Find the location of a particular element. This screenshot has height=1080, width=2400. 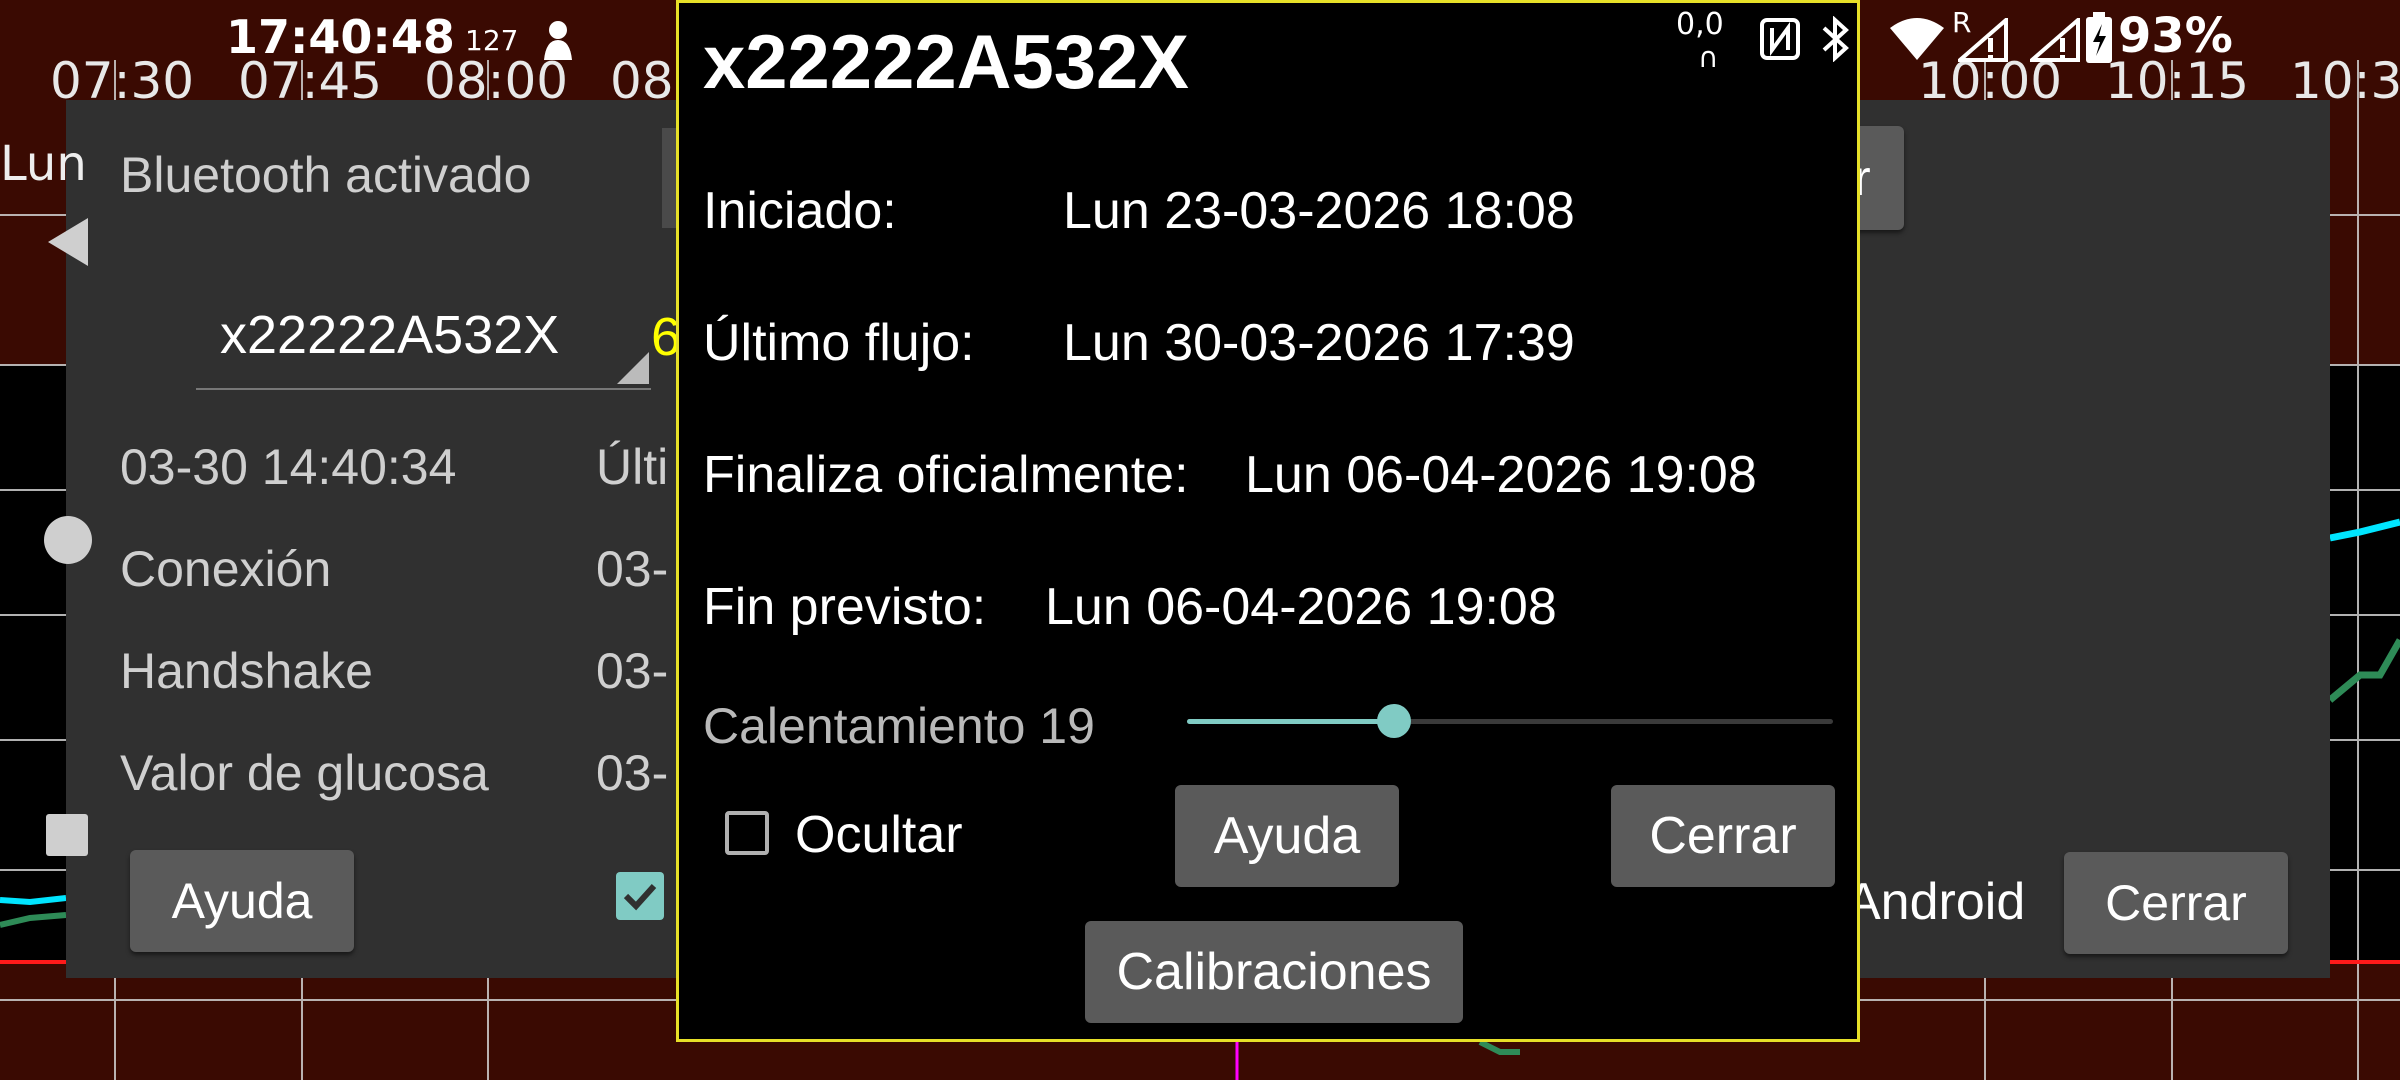

connection-value: 03- is located at coordinates (632, 569).